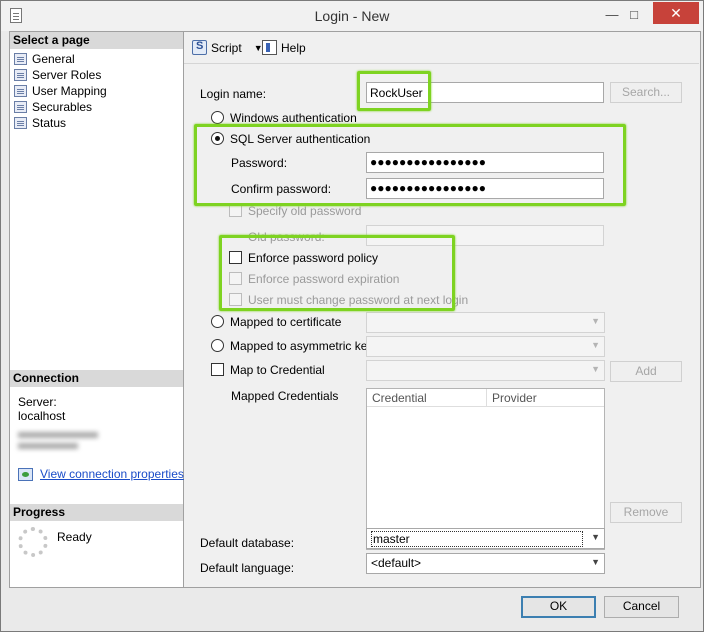 The height and width of the screenshot is (632, 704). What do you see at coordinates (199, 47) in the screenshot?
I see `script-icon` at bounding box center [199, 47].